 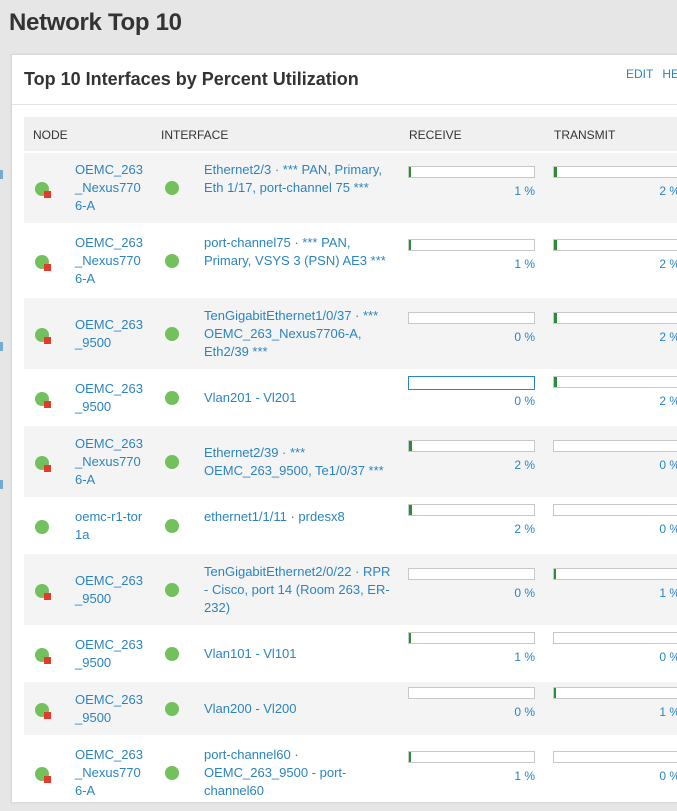 I want to click on table-row: OEMC_263_9500 Vlan201 - Vl201 0 % 2 %, so click(x=350, y=396).